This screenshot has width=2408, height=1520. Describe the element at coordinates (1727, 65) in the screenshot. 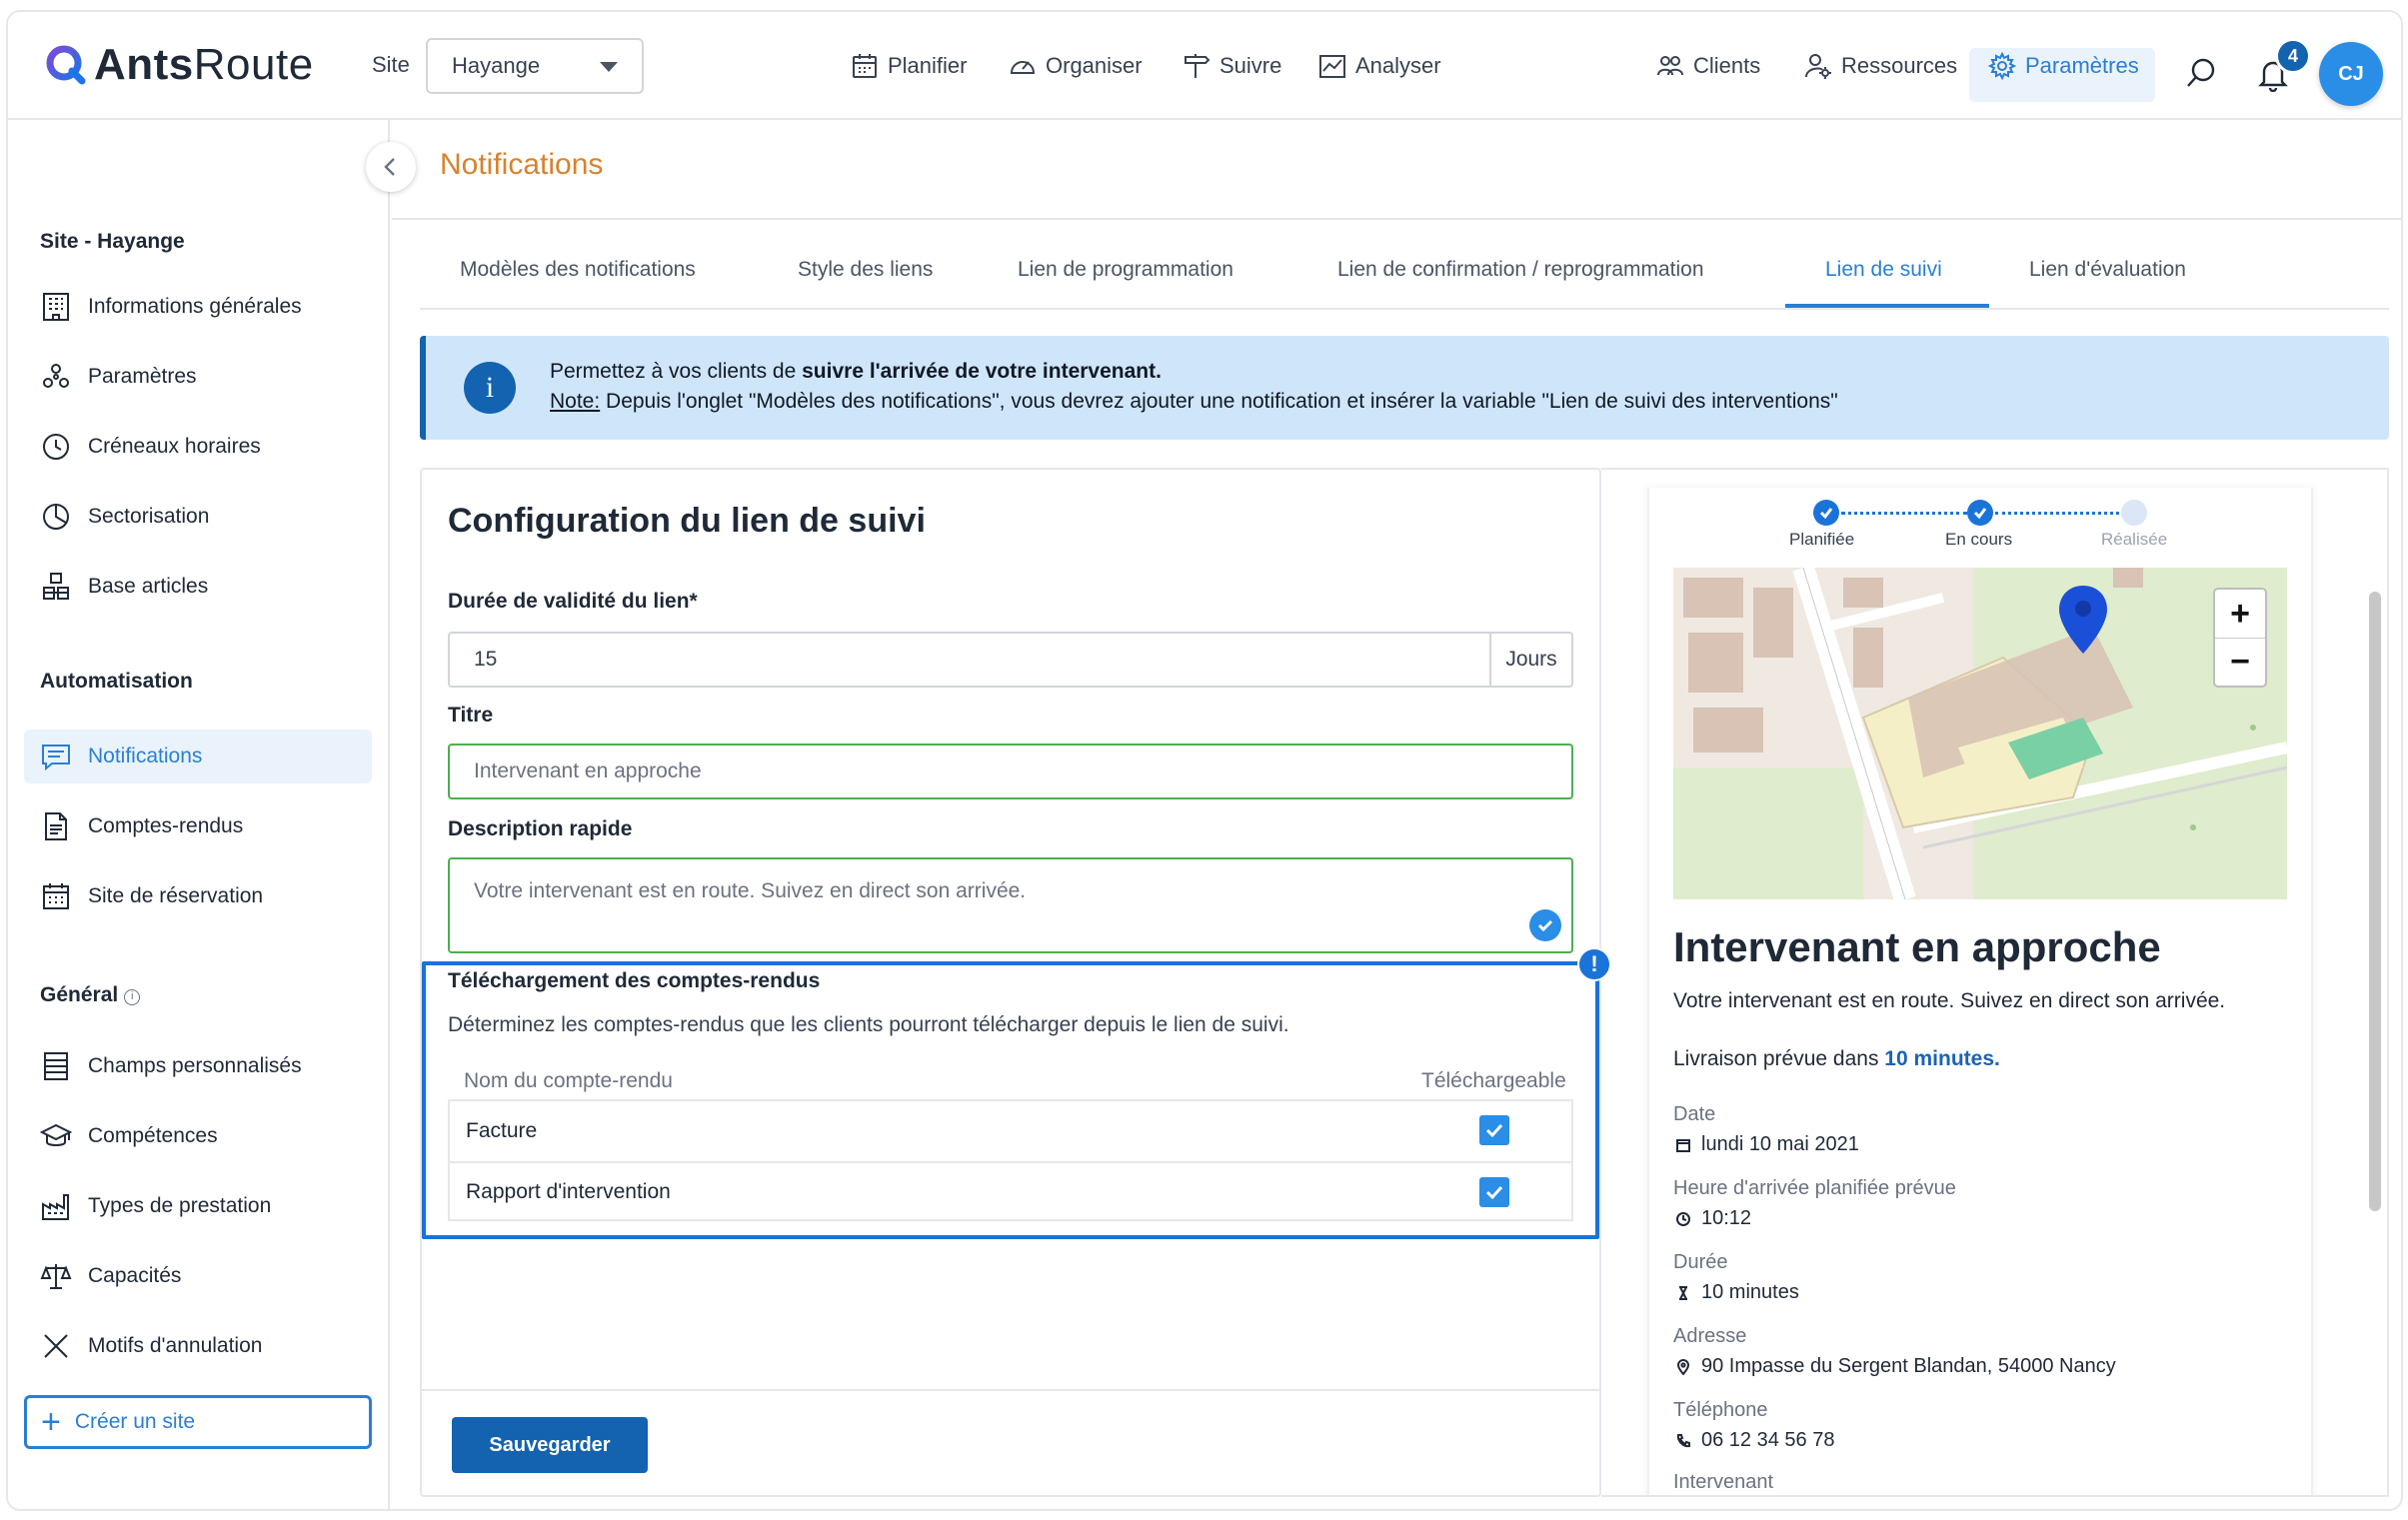

I see `nav-clients-label: Clients` at that location.